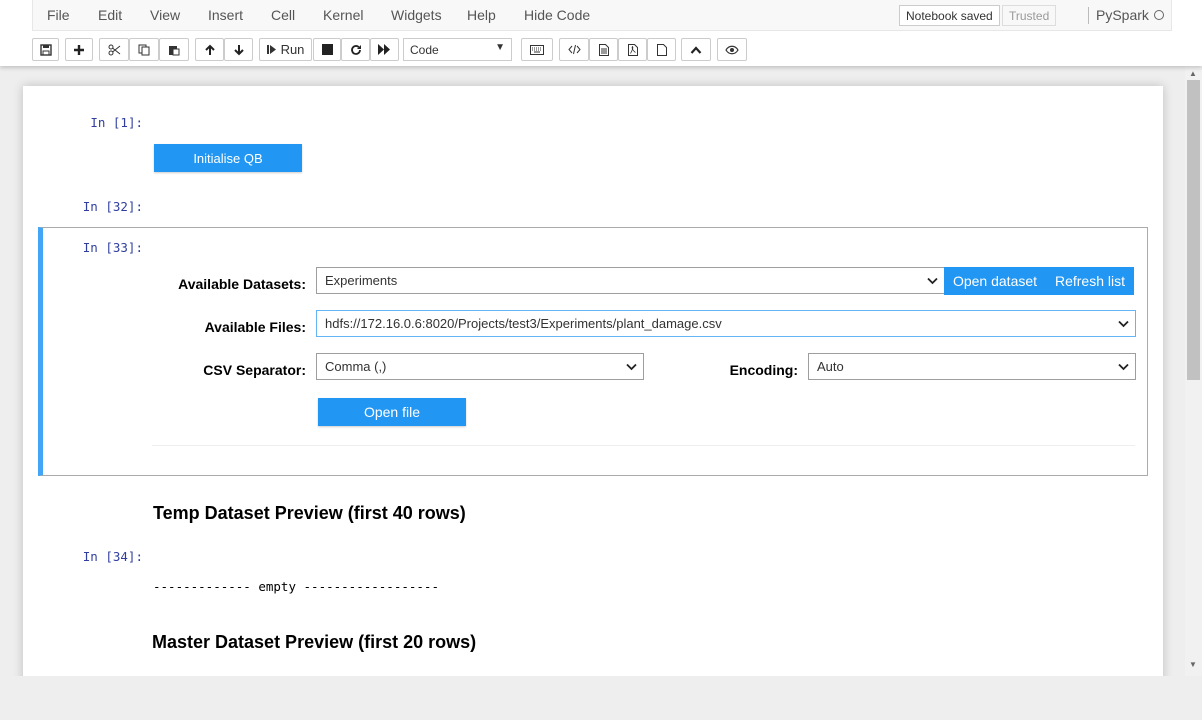 This screenshot has height=720, width=1202. What do you see at coordinates (1193, 230) in the screenshot?
I see `scroll-thumb` at bounding box center [1193, 230].